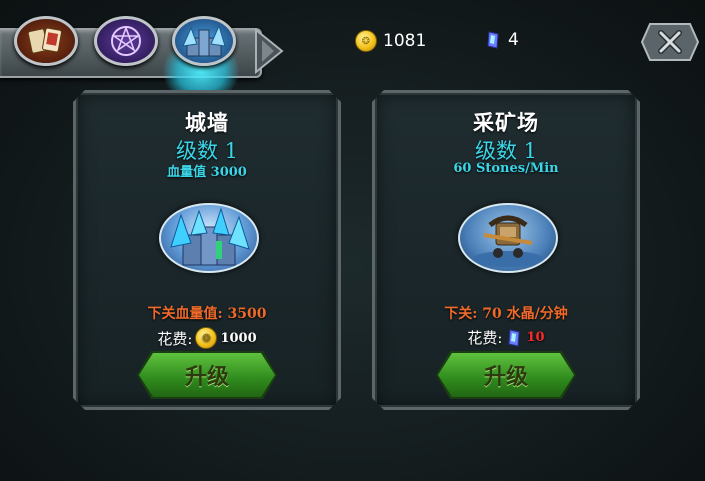 Image resolution: width=705 pixels, height=481 pixels. Describe the element at coordinates (535, 337) in the screenshot. I see `cost-value: 10` at that location.